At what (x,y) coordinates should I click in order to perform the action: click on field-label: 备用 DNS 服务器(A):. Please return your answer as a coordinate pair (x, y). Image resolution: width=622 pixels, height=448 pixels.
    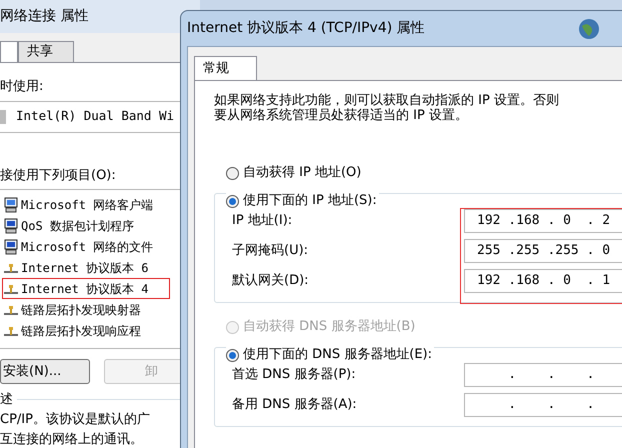
    Looking at the image, I should click on (295, 405).